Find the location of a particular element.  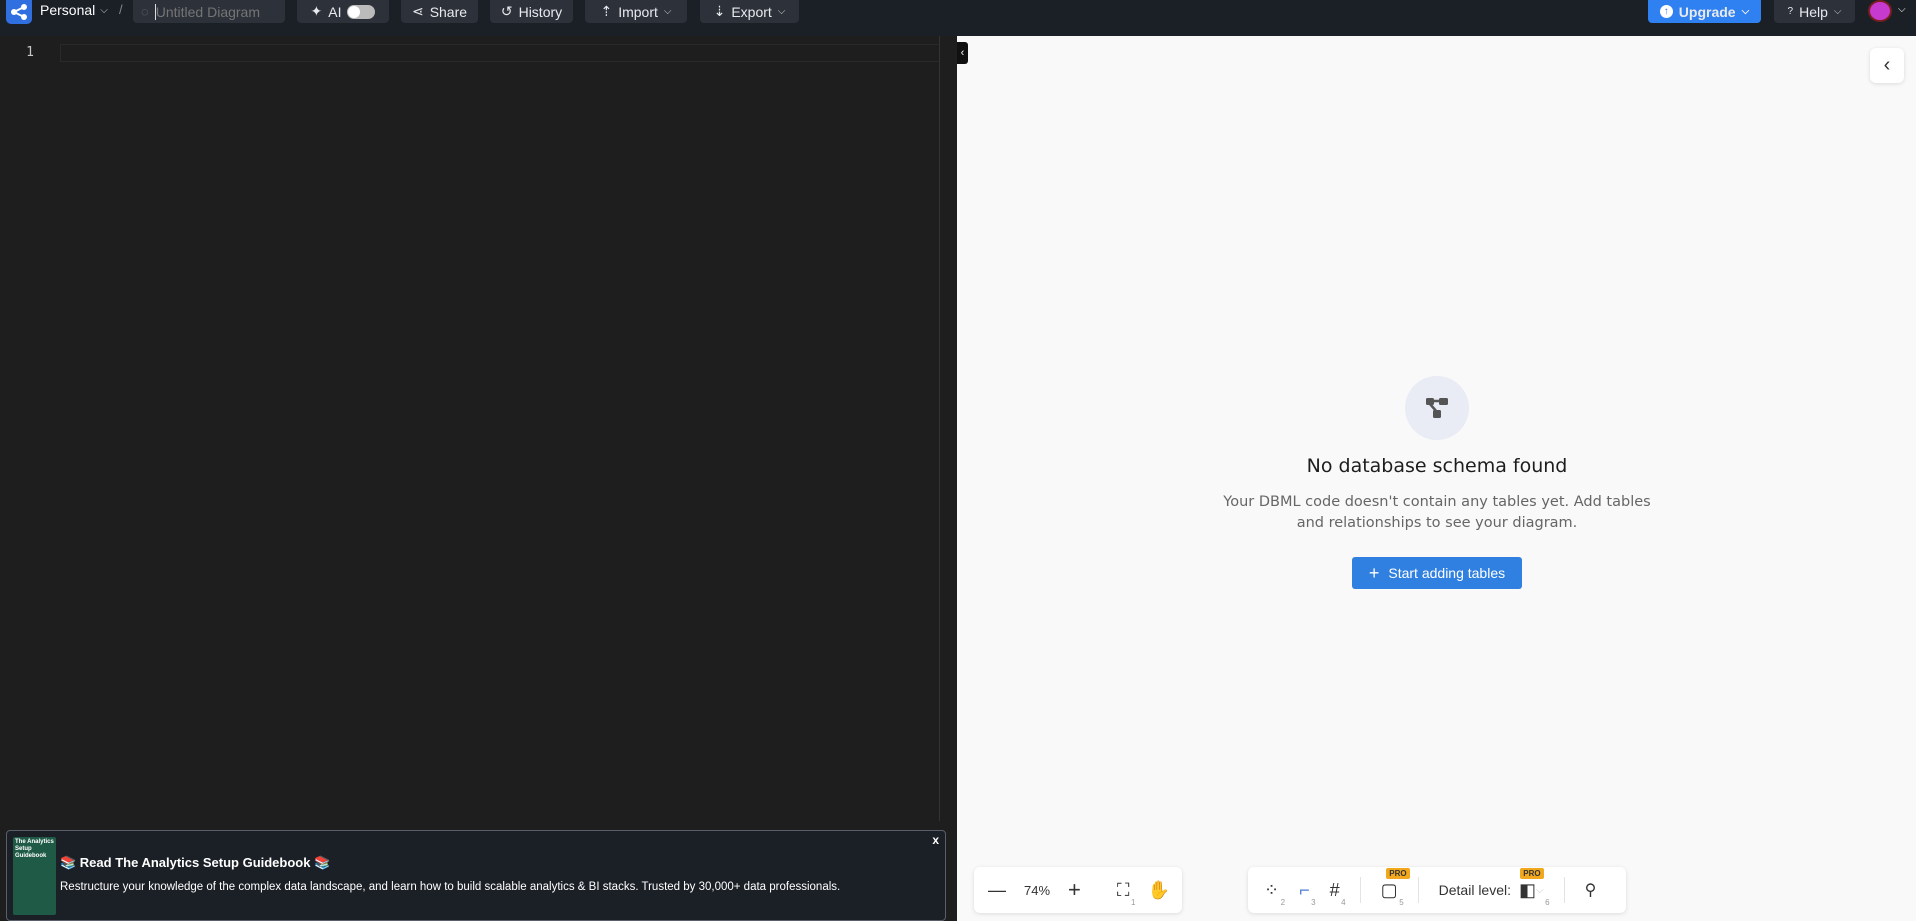

diagram-name-field: ◌ is located at coordinates (209, 11).